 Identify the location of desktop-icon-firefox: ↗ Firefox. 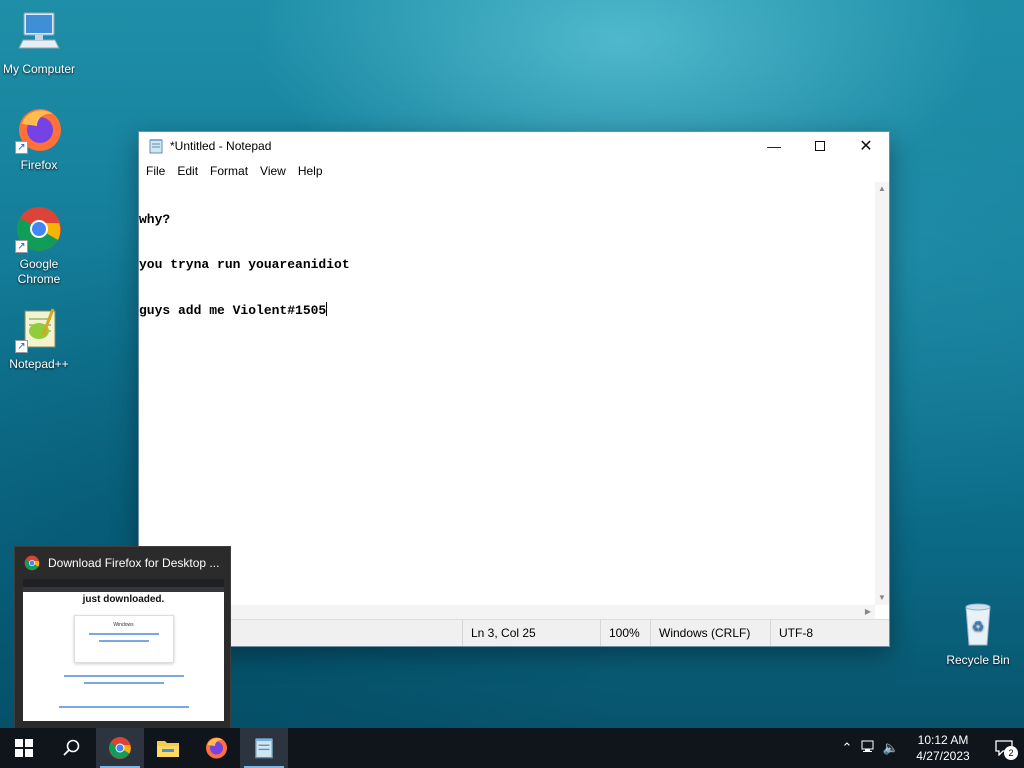
(39, 139).